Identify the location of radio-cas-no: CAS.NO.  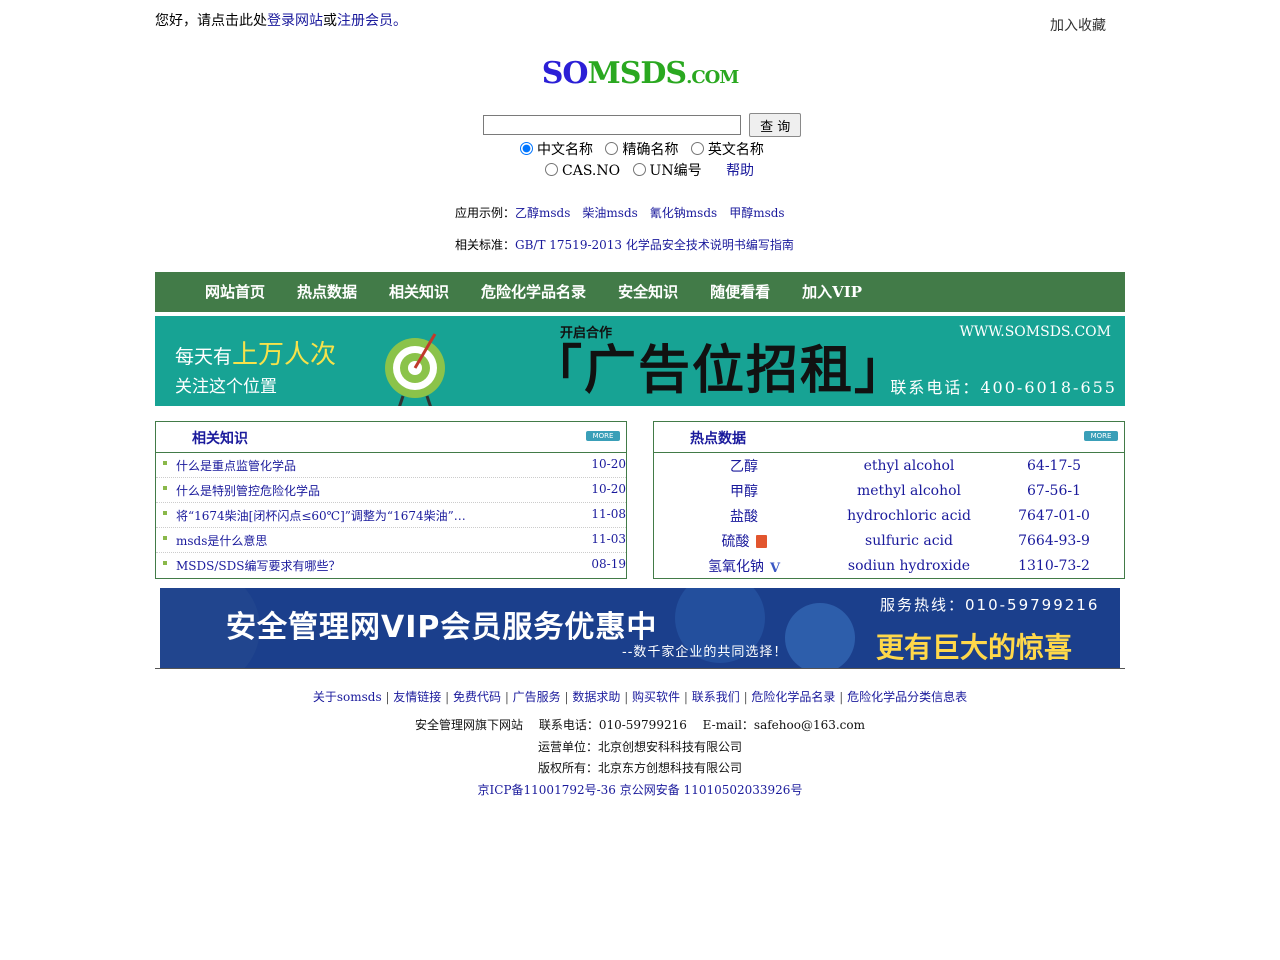
(582, 171).